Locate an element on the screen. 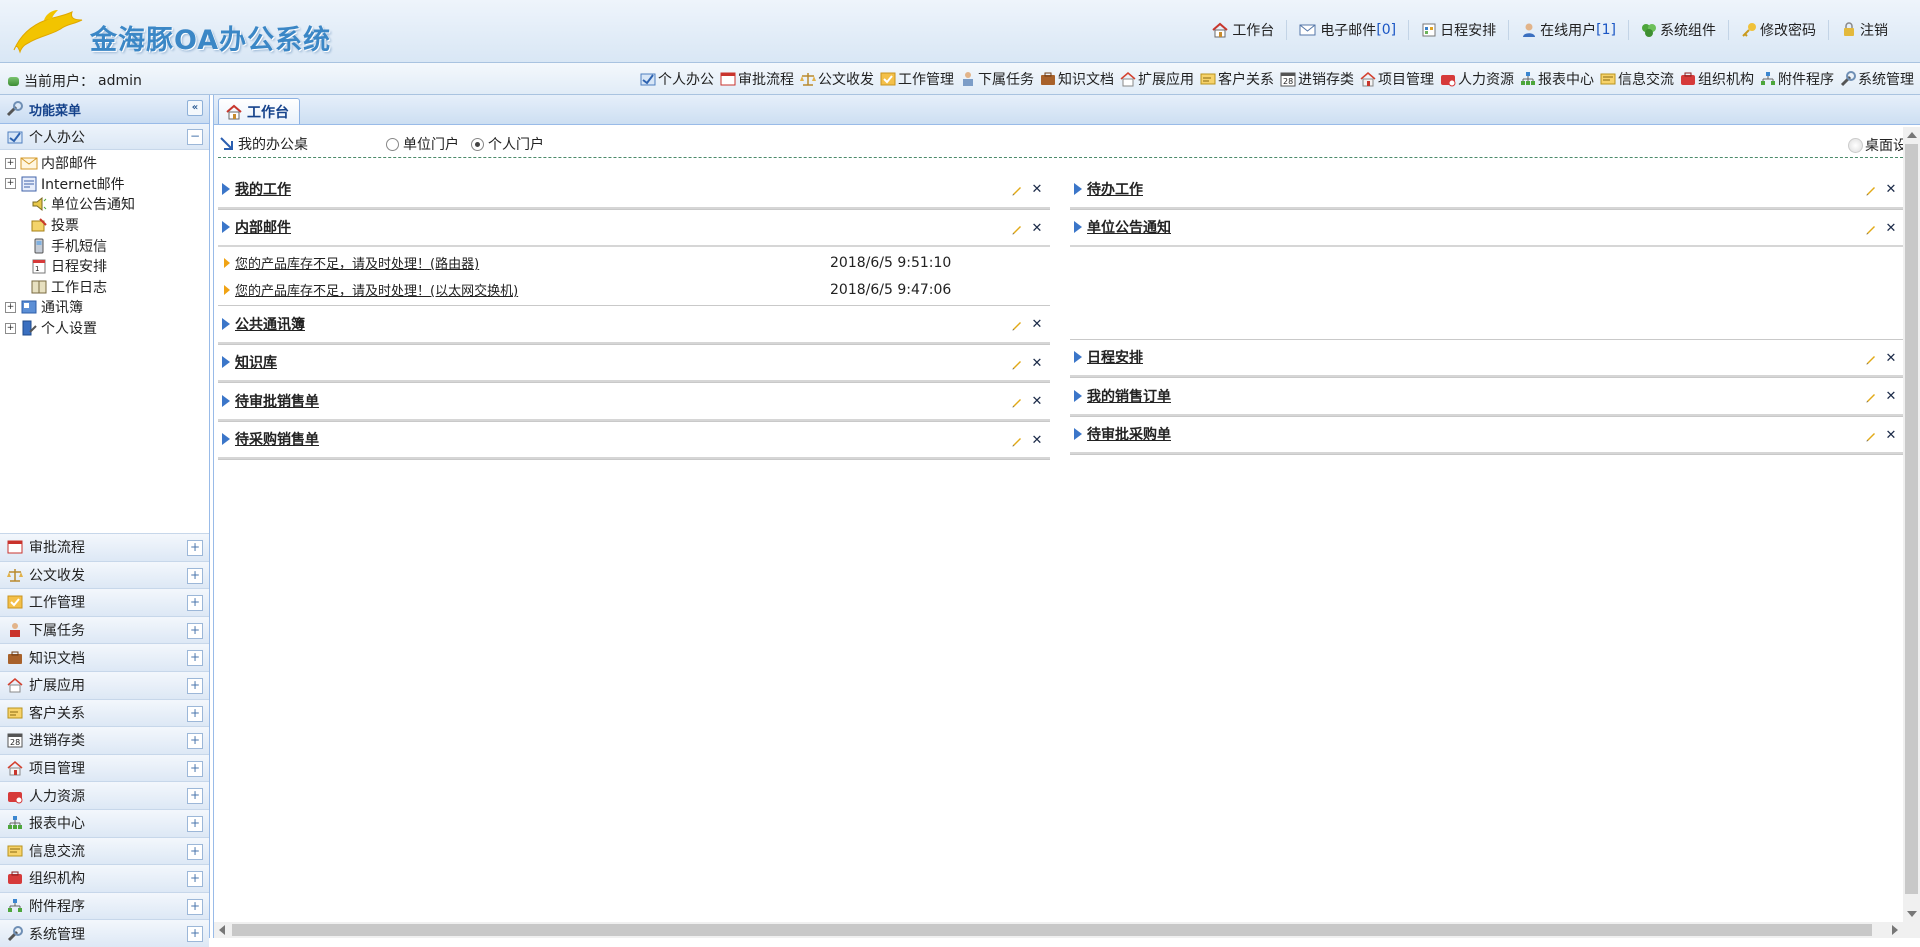 The image size is (1920, 947). accordion-knowledge: 知识文档 + is located at coordinates (104, 657).